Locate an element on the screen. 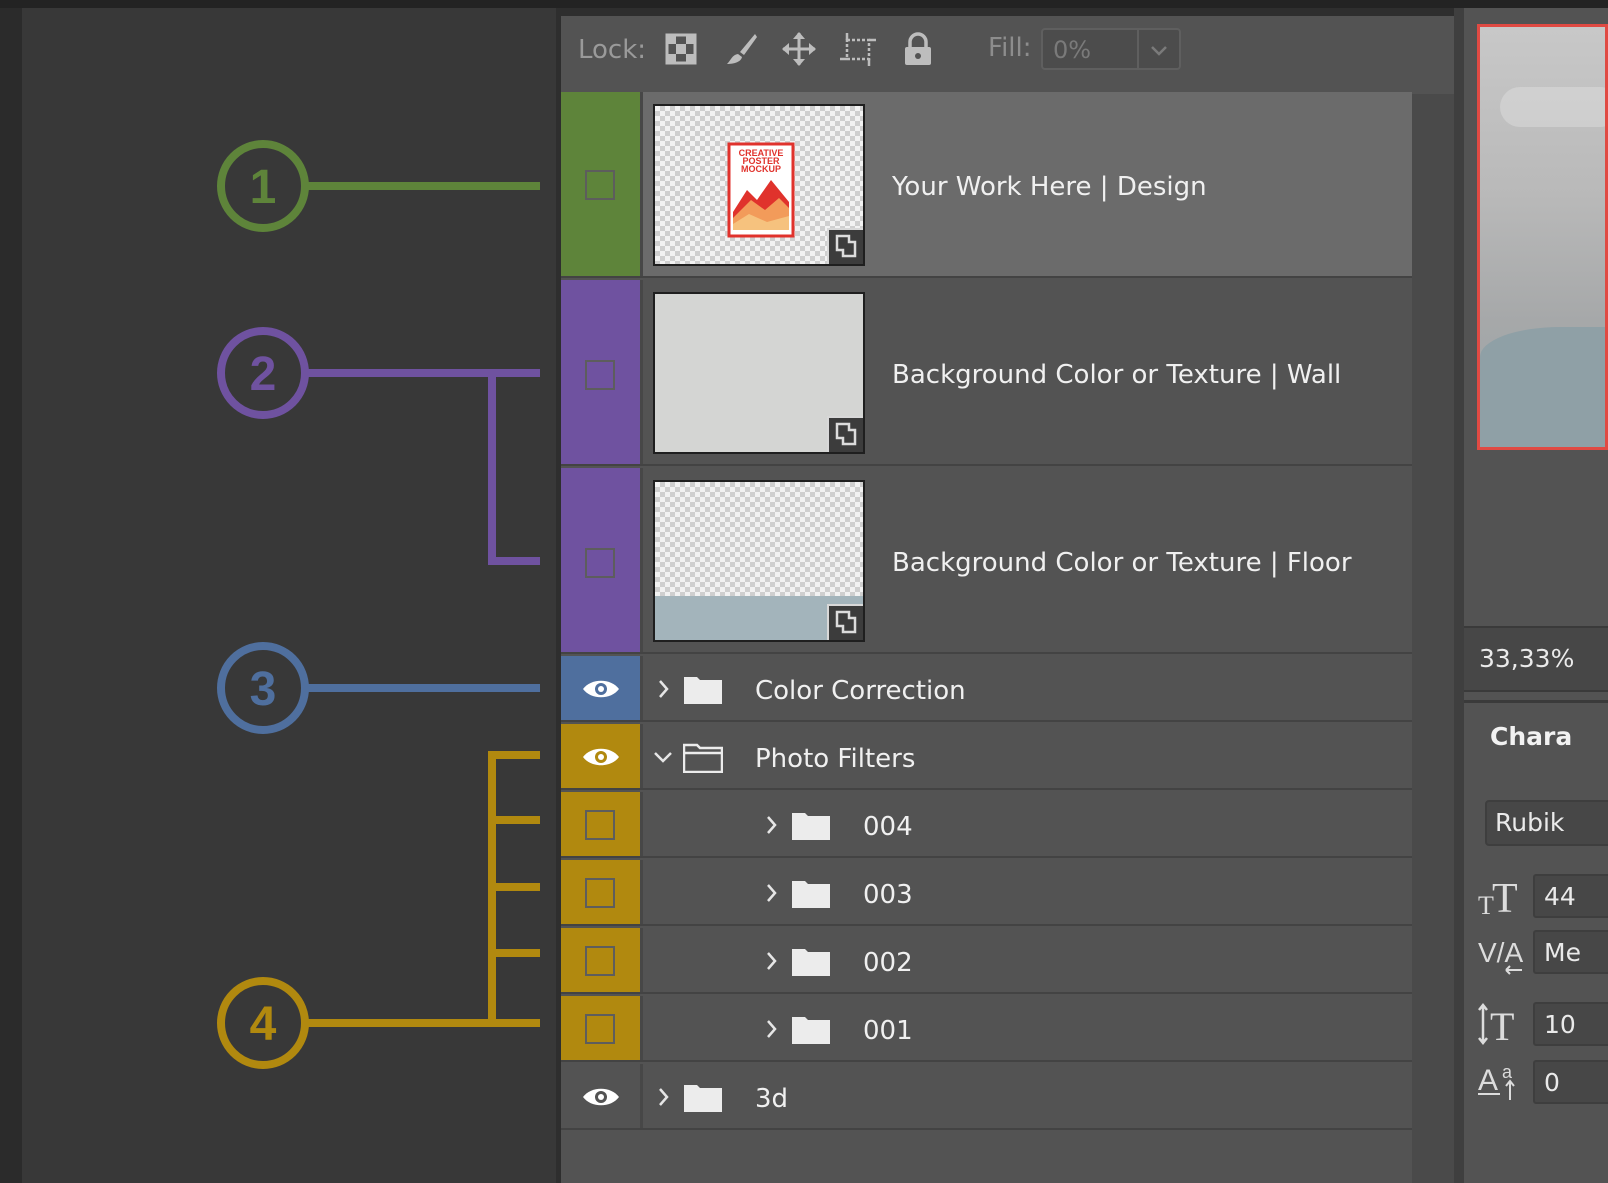  character-panel-title: Chara is located at coordinates (1531, 736).